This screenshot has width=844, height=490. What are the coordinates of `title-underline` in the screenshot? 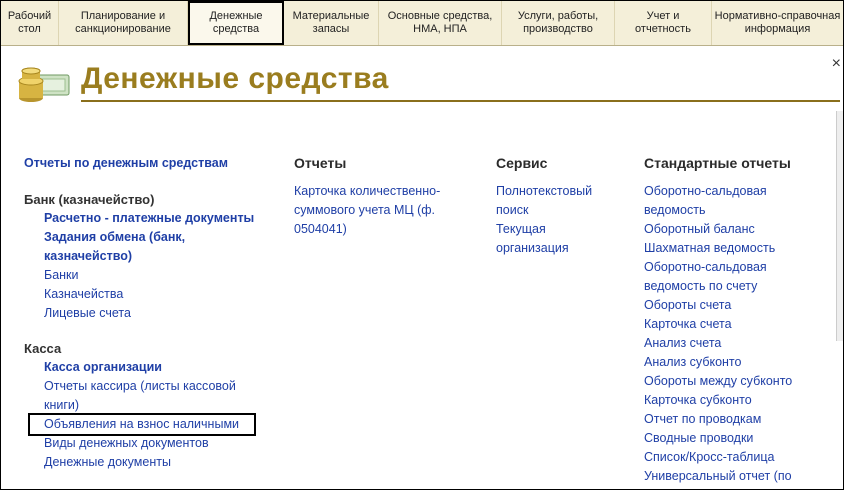 It's located at (460, 101).